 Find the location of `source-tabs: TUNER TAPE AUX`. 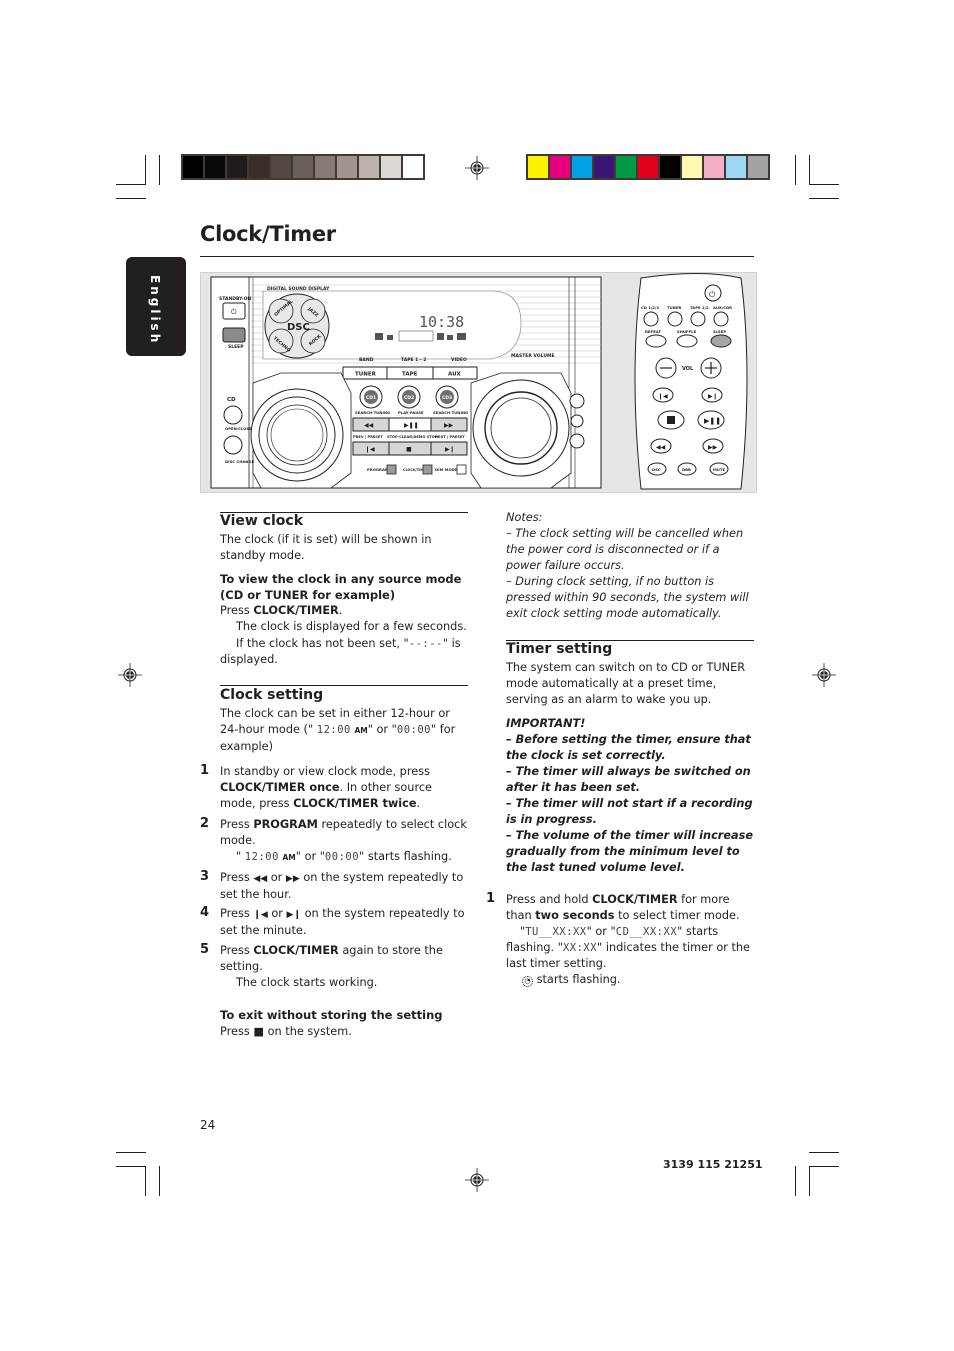

source-tabs: TUNER TAPE AUX is located at coordinates (410, 373).